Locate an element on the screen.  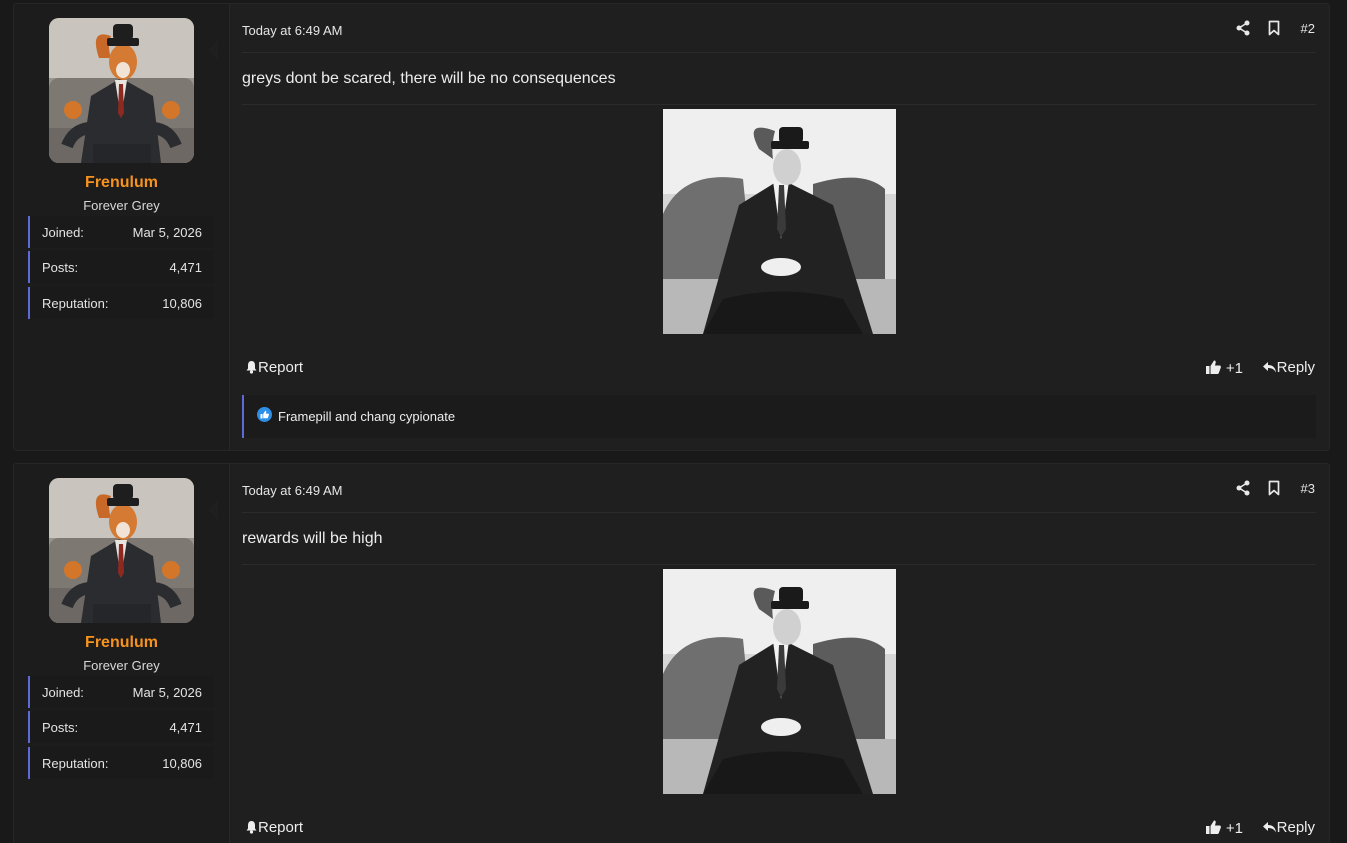
post-tools: #2 is located at coordinates (1275, 30).